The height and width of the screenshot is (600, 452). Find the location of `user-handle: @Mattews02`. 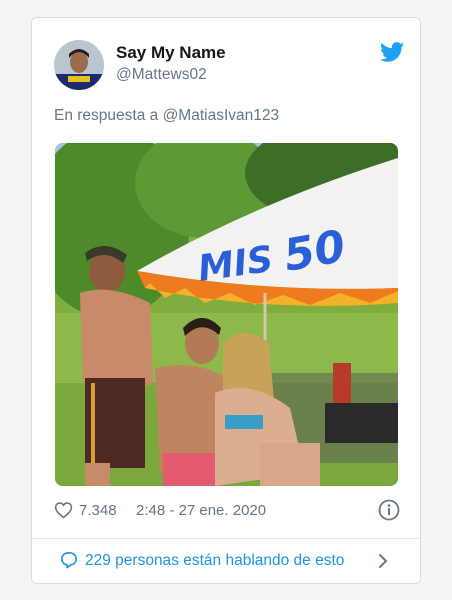

user-handle: @Mattews02 is located at coordinates (161, 75).